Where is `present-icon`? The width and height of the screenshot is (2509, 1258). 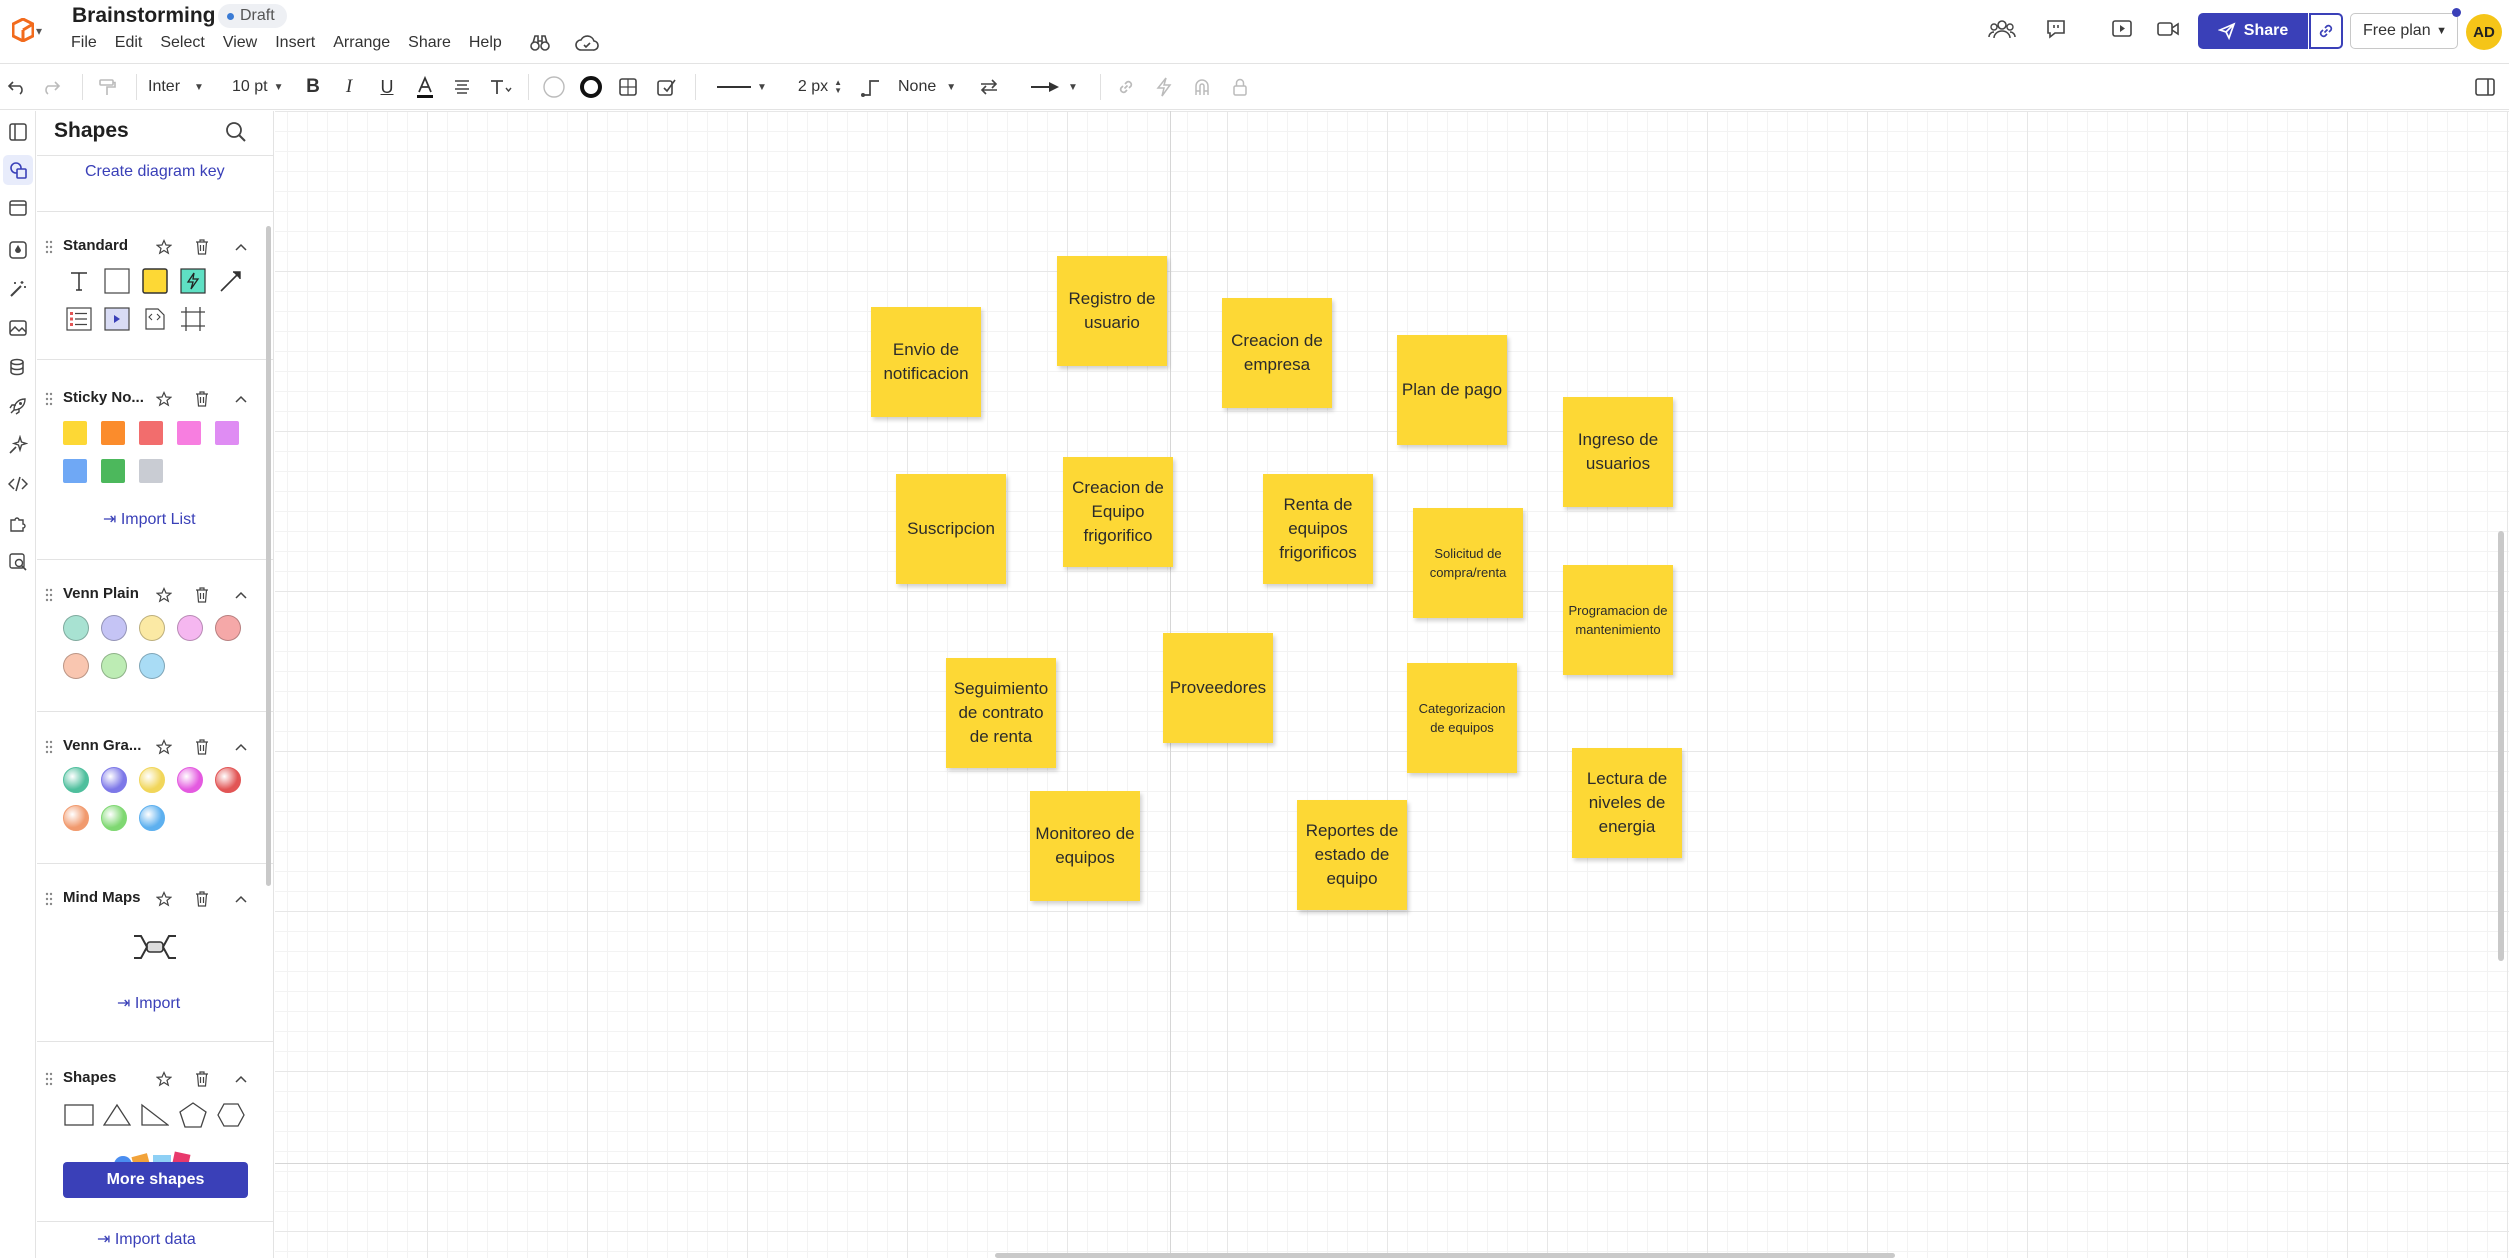 present-icon is located at coordinates (2122, 29).